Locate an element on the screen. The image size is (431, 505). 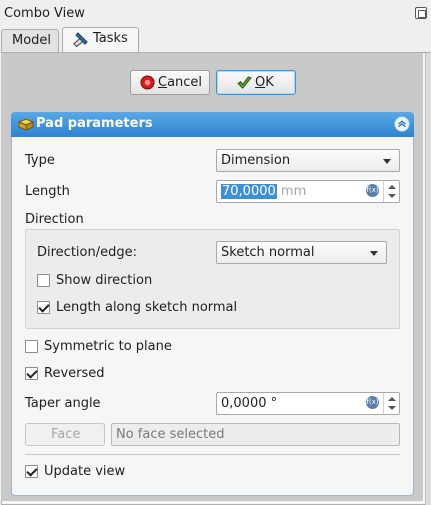
ok-button: OK is located at coordinates (256, 82).